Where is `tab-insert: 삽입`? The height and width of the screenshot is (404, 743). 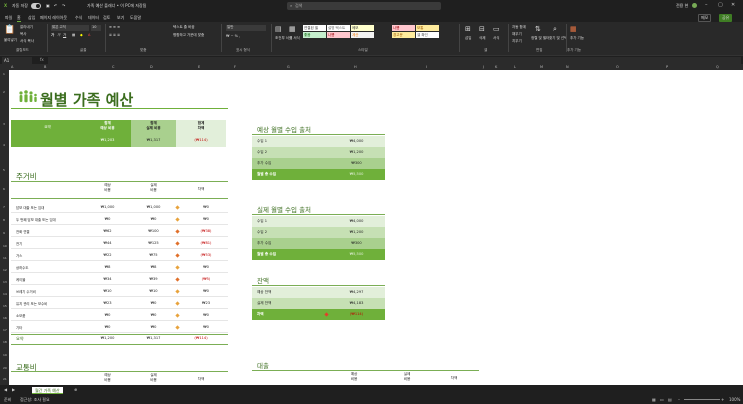
tab-insert: 삽입 is located at coordinates (31, 18).